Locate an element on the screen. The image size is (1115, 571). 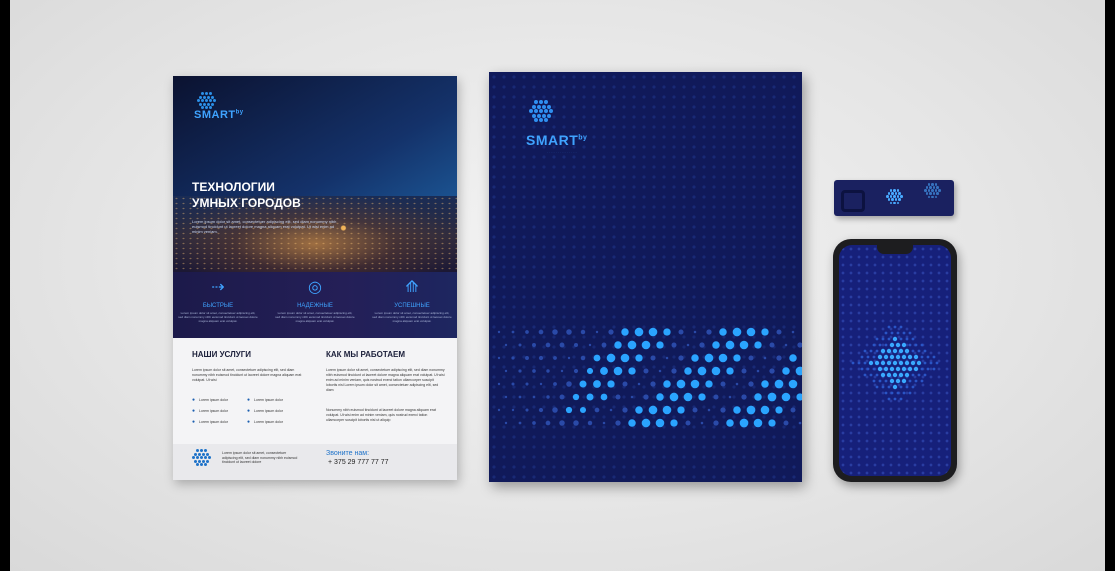
flyer-title: ТЕХНОЛОГИИ УМНЫХ ГОРОДОВ is located at coordinates (246, 195).